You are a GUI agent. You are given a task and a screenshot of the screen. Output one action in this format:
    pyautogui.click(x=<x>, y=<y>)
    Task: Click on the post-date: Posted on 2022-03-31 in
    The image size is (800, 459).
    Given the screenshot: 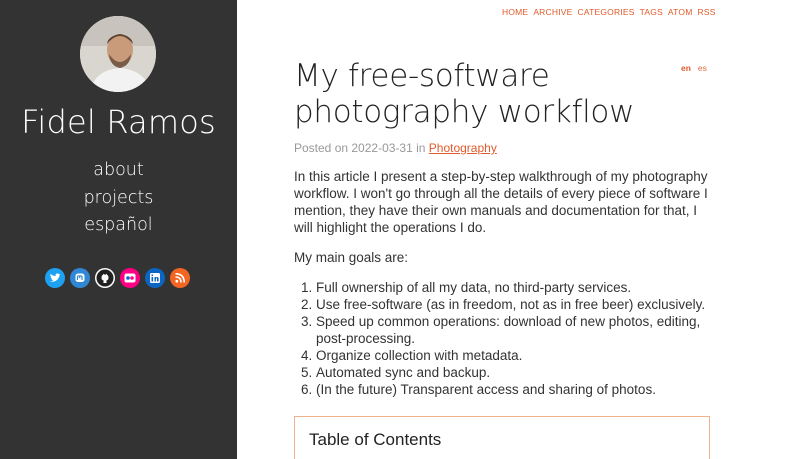 What is the action you would take?
    pyautogui.click(x=361, y=148)
    